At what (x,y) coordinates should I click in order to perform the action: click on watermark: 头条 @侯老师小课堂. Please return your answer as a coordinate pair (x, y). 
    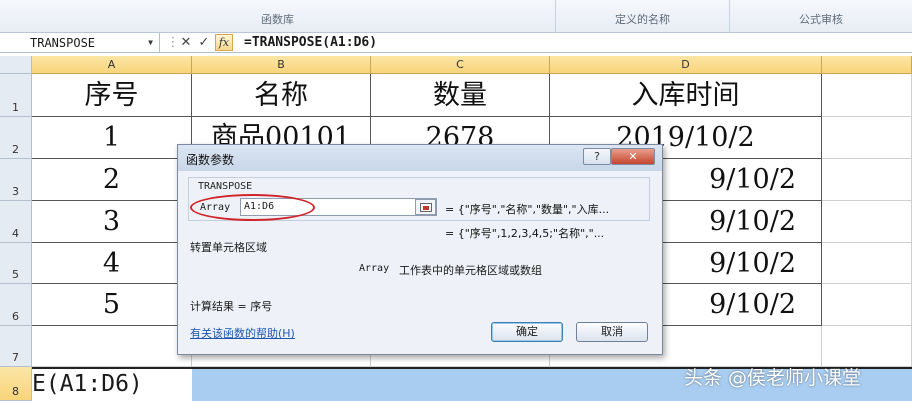
    Looking at the image, I should click on (773, 378).